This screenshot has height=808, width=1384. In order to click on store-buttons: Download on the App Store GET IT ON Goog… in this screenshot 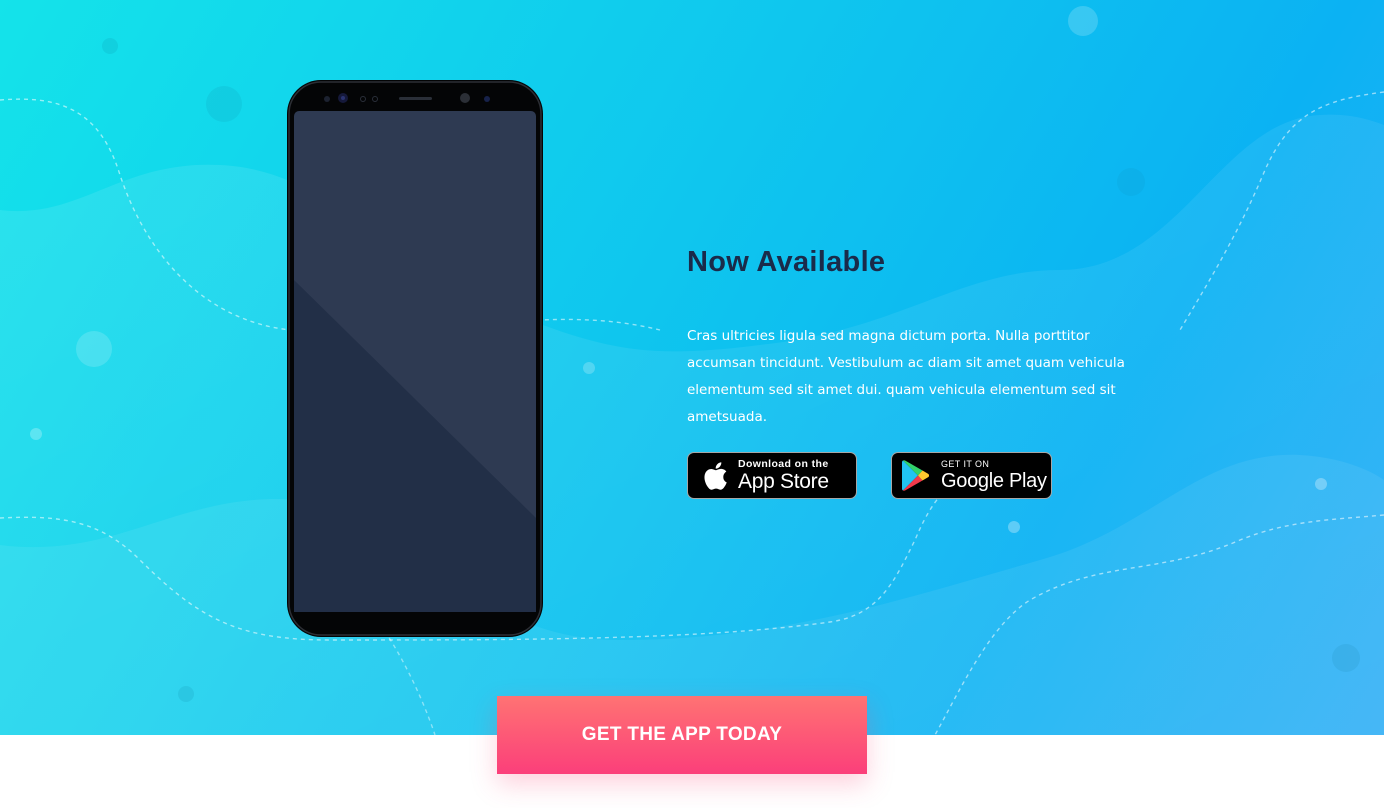, I will do `click(869, 475)`.